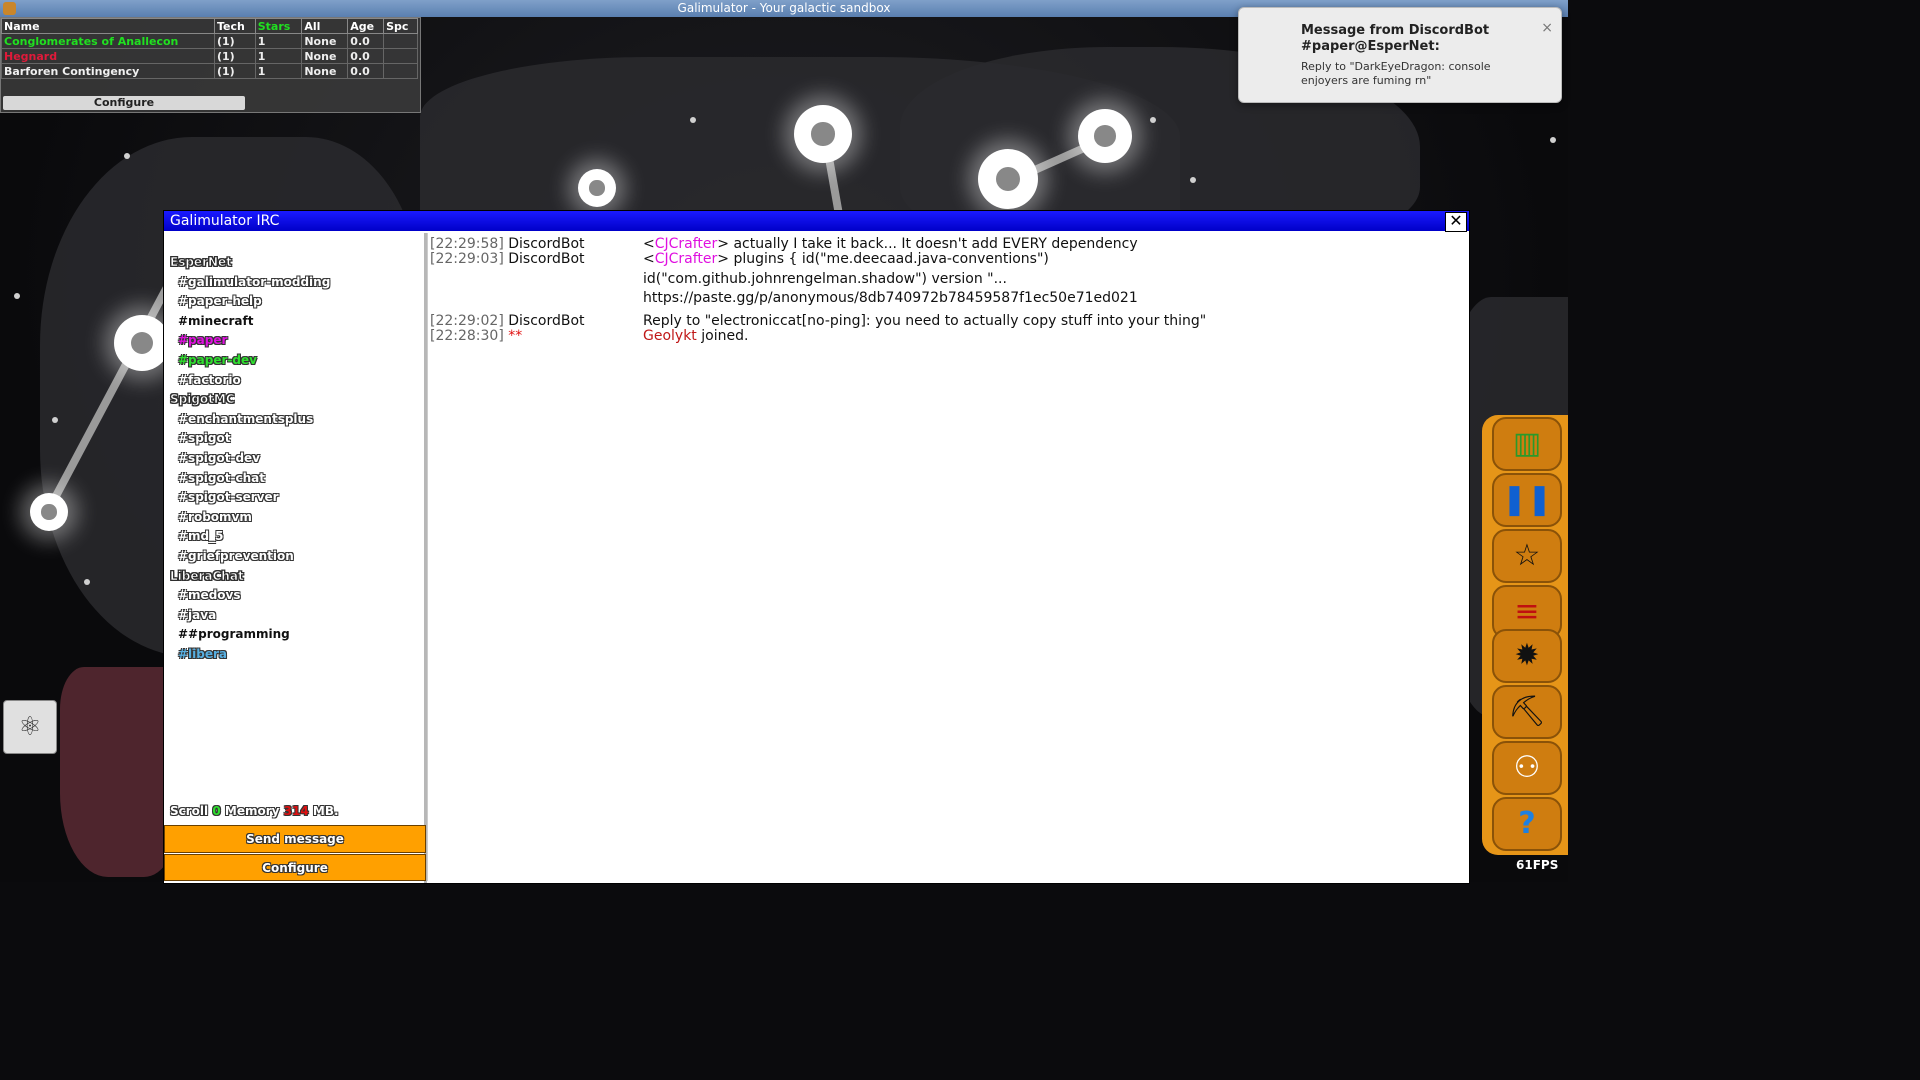 The width and height of the screenshot is (1920, 1080). Describe the element at coordinates (108, 56) in the screenshot. I see `empire-cell-name: Hegnard` at that location.